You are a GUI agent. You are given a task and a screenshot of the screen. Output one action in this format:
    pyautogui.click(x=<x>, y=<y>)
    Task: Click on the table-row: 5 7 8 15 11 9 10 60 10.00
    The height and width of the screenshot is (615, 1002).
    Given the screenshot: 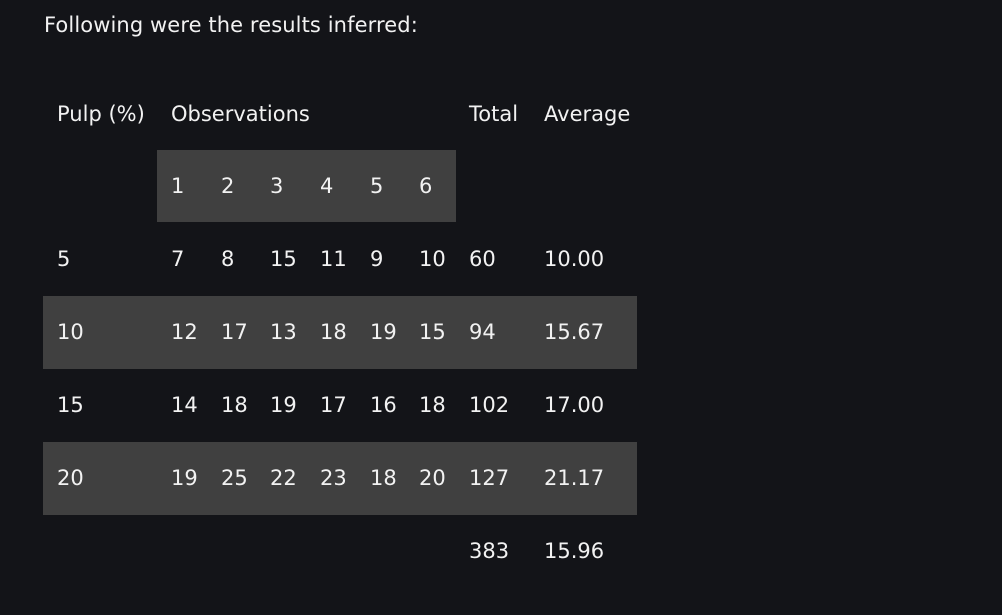 What is the action you would take?
    pyautogui.click(x=340, y=259)
    